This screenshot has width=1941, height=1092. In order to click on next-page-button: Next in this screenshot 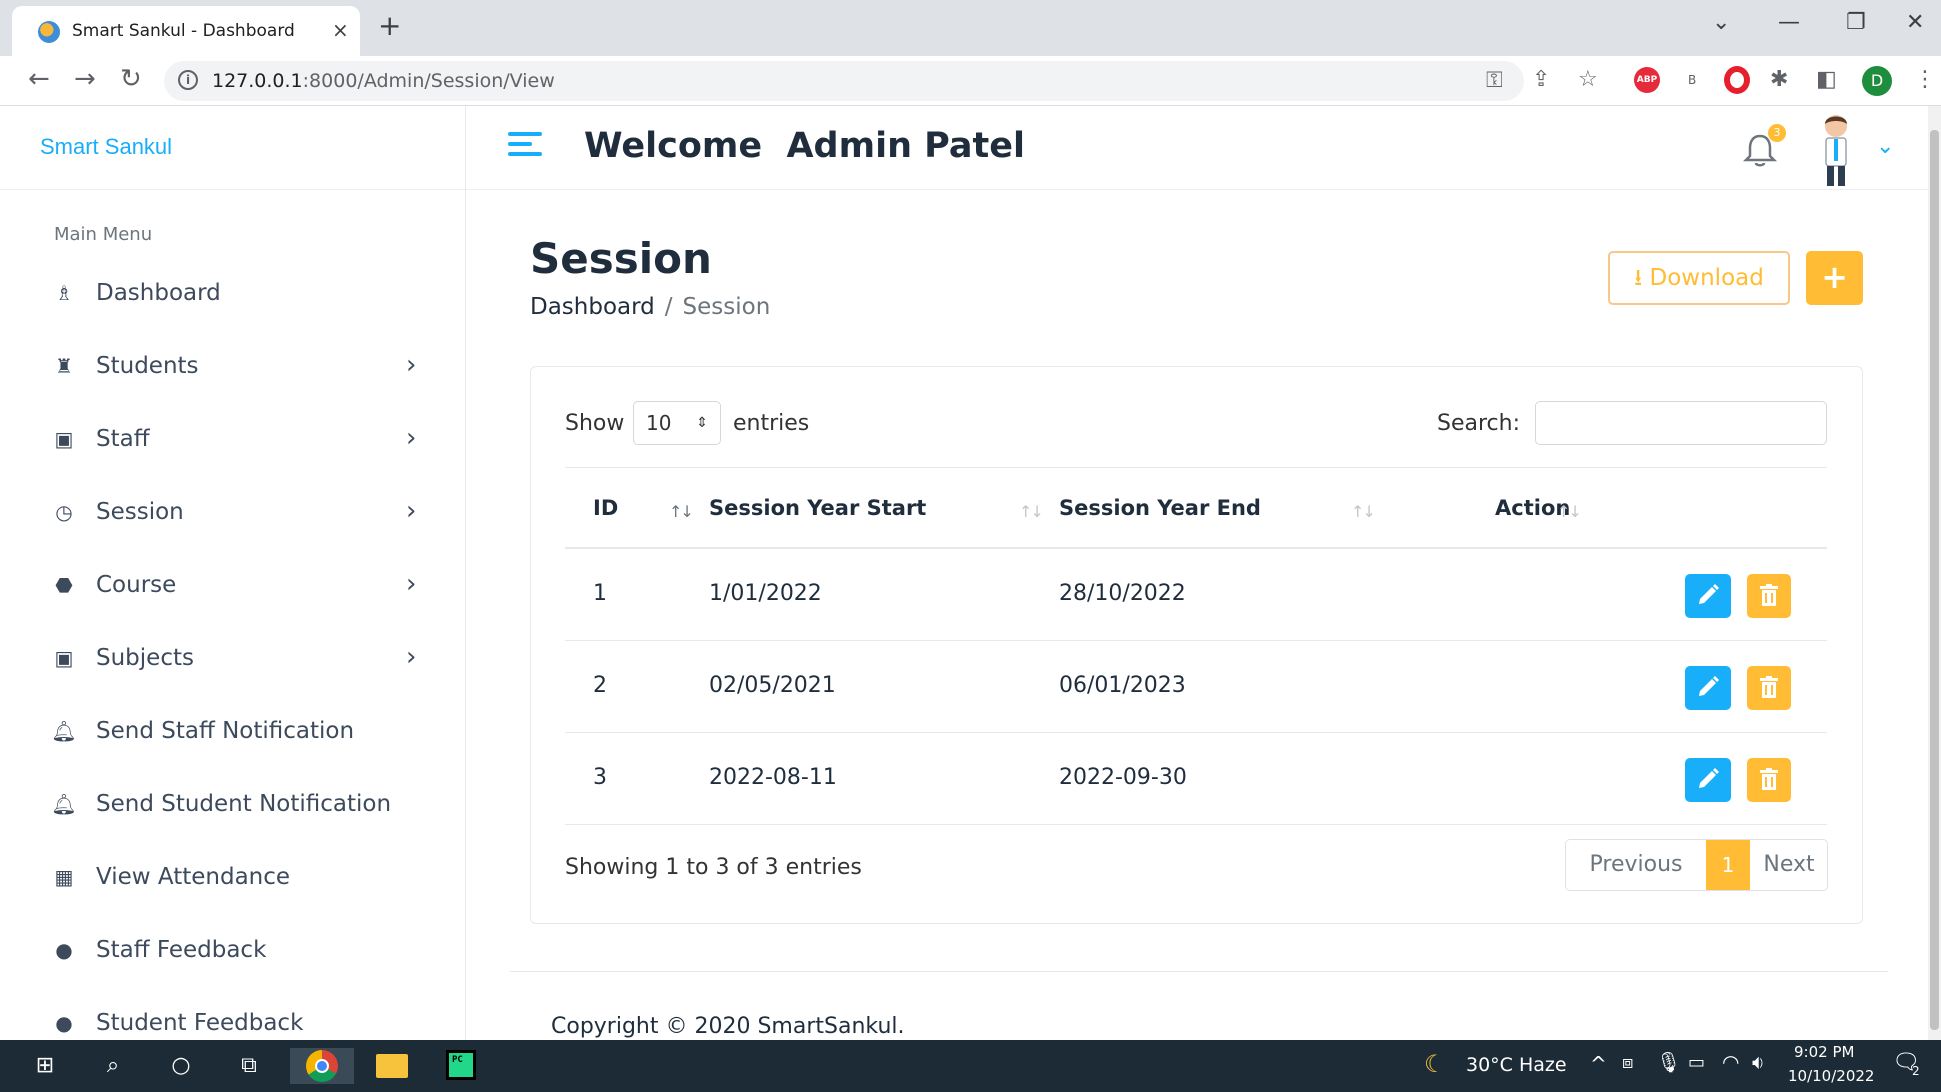, I will do `click(1789, 865)`.